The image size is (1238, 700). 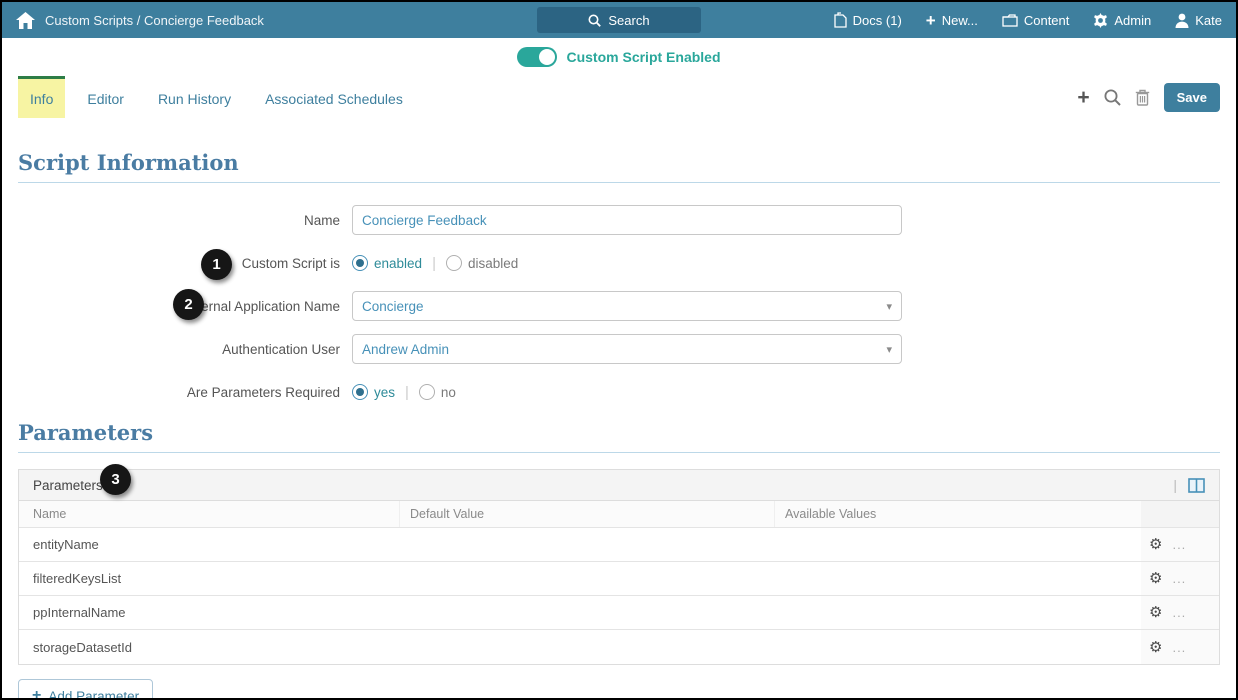 What do you see at coordinates (115, 479) in the screenshot?
I see `callout-badge-3: 3` at bounding box center [115, 479].